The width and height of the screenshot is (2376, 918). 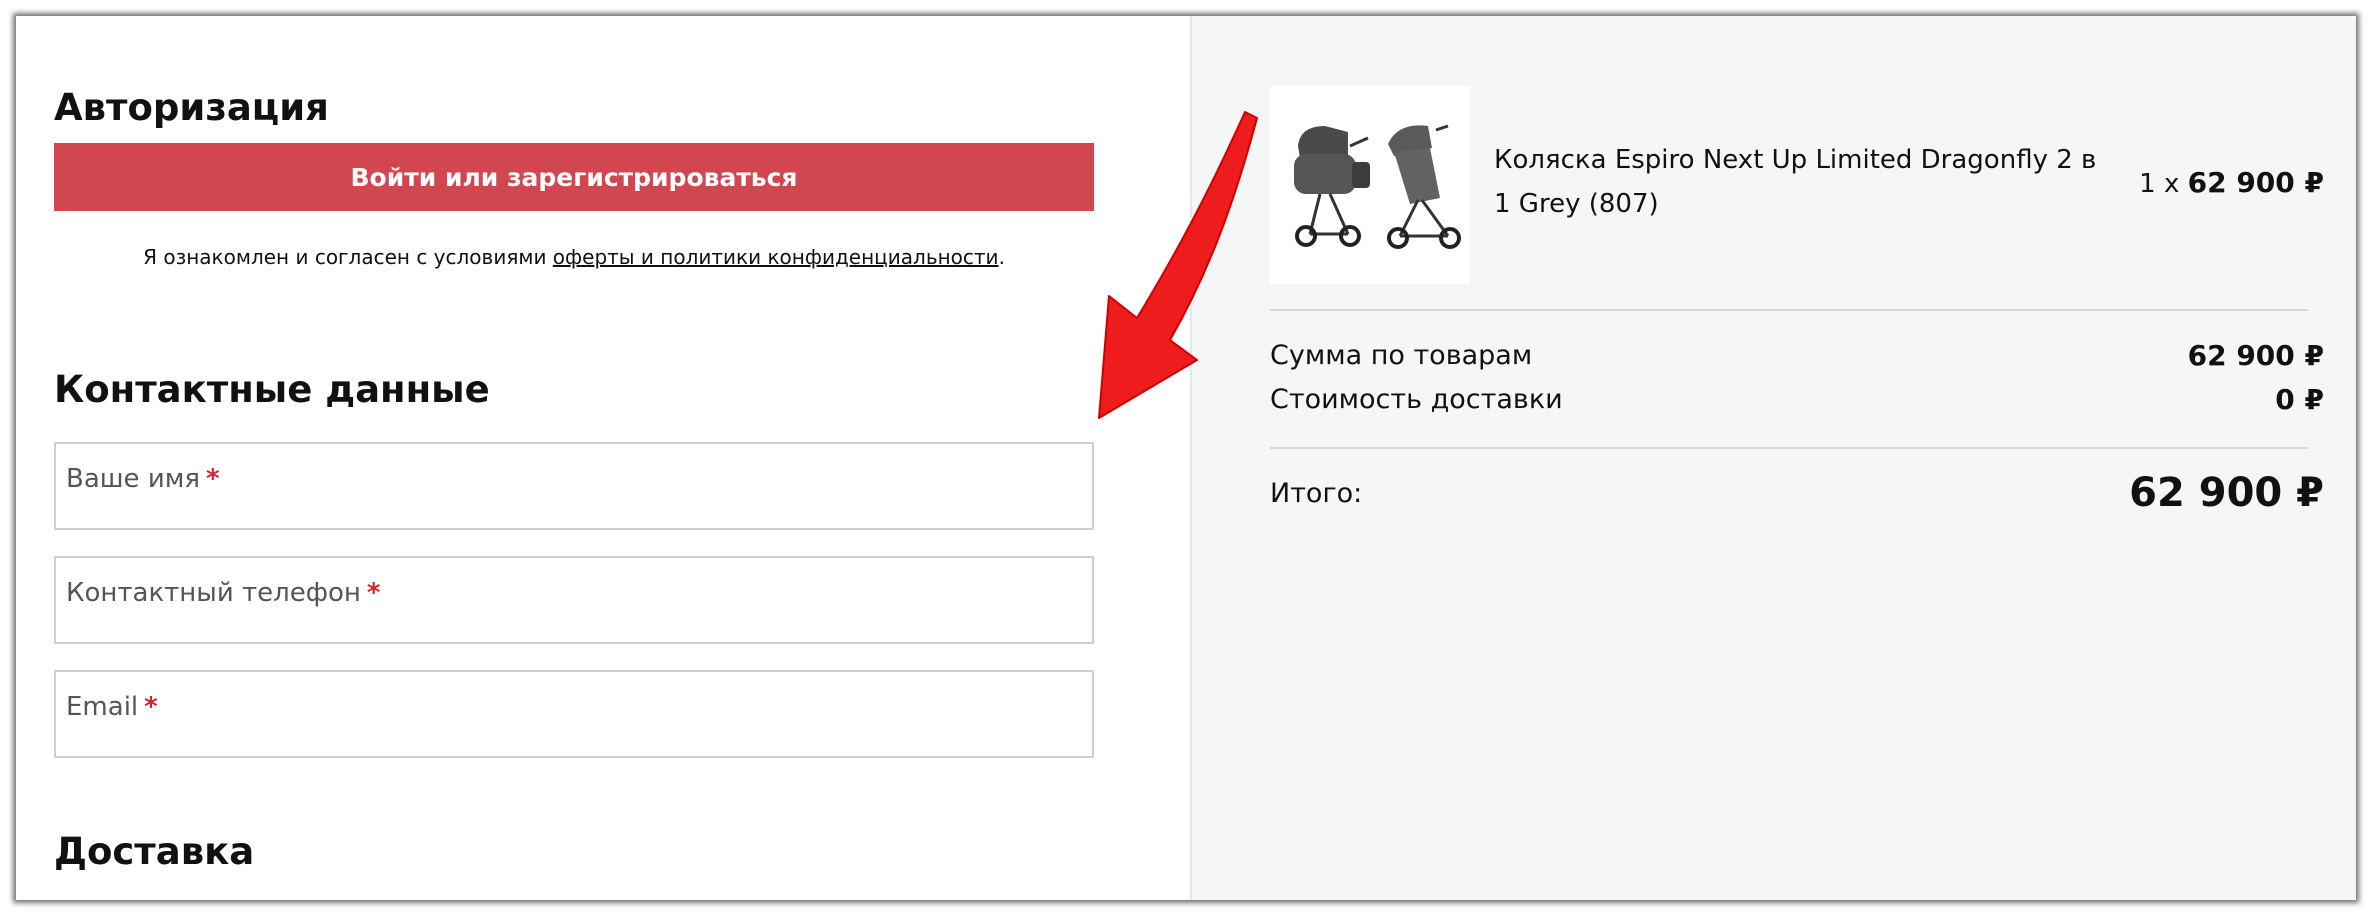 I want to click on contacts-title: Контактные данные, so click(x=272, y=389).